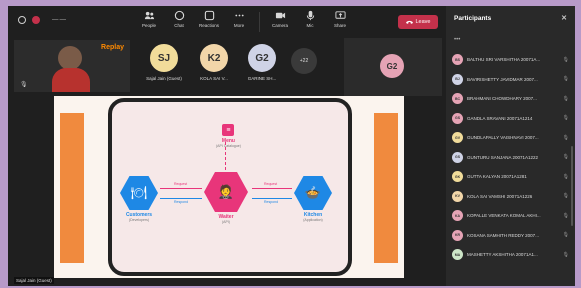 This screenshot has width=581, height=288. I want to click on customers-icon: 🍽, so click(139, 193).